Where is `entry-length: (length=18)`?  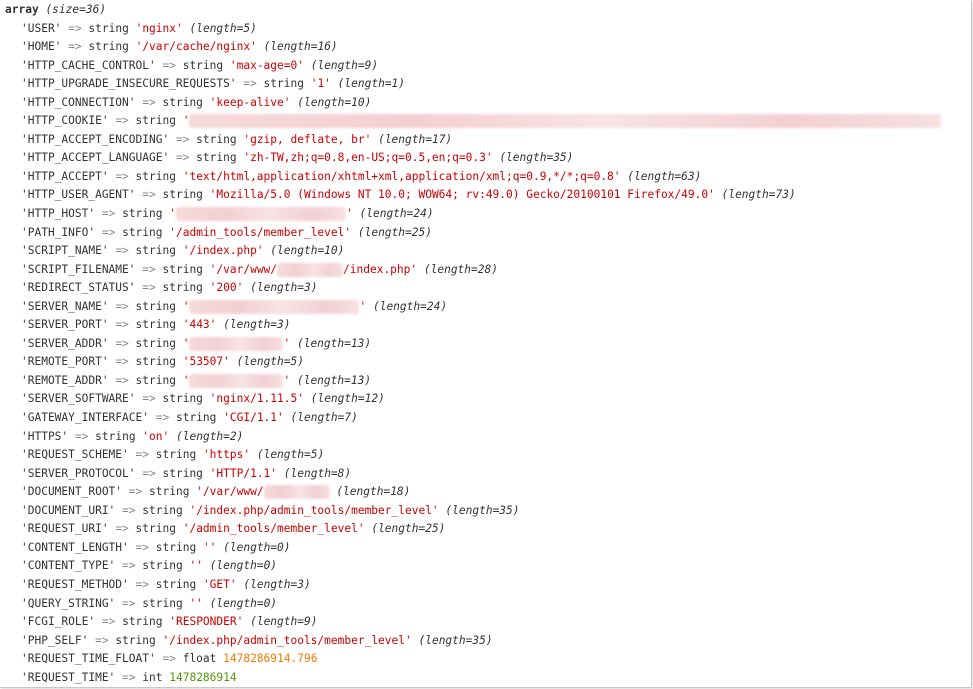
entry-length: (length=18) is located at coordinates (373, 492).